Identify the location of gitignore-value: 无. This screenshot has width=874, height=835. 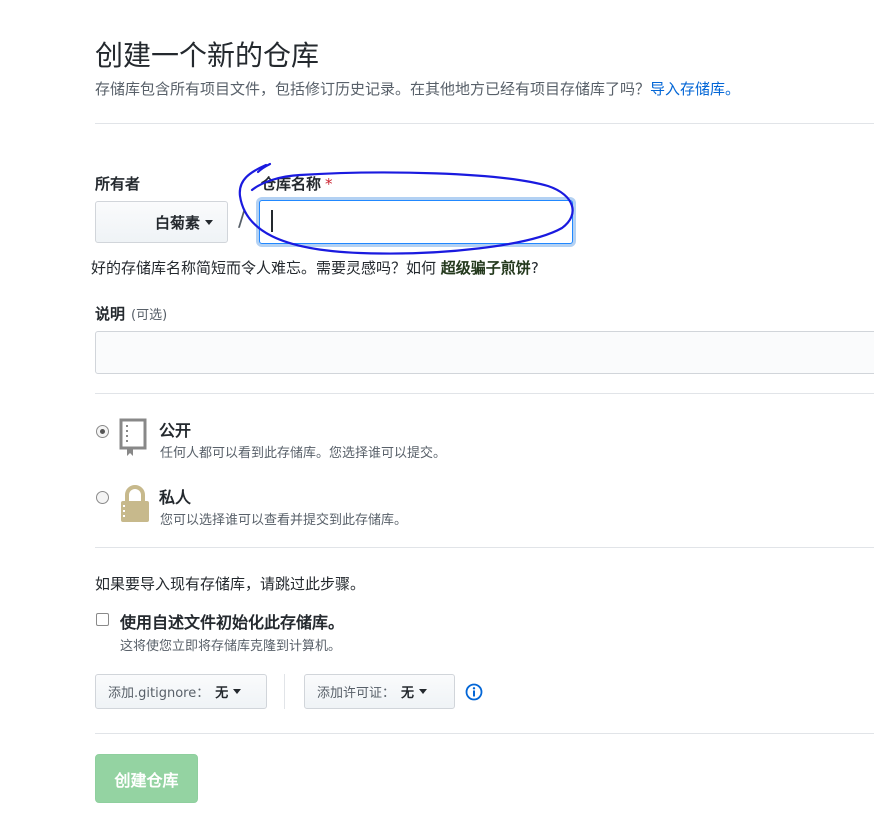
(222, 693).